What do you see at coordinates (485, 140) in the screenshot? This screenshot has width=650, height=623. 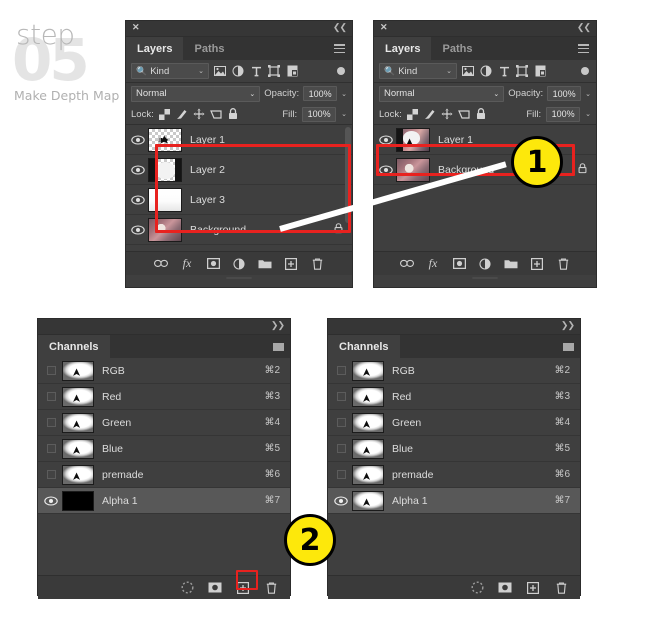 I see `table-row: ➤ Layer 1` at bounding box center [485, 140].